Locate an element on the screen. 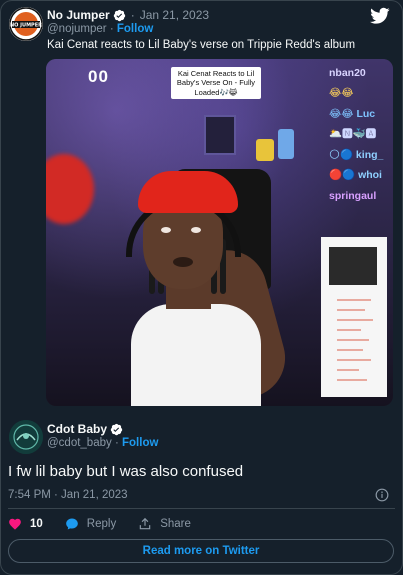 The image size is (403, 575). divider is located at coordinates (201, 508).